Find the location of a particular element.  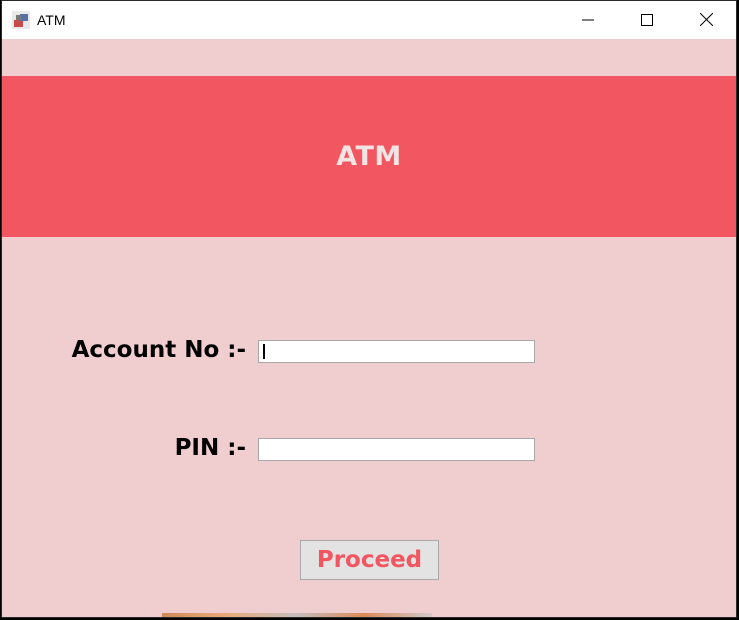

minimize-button is located at coordinates (588, 20).